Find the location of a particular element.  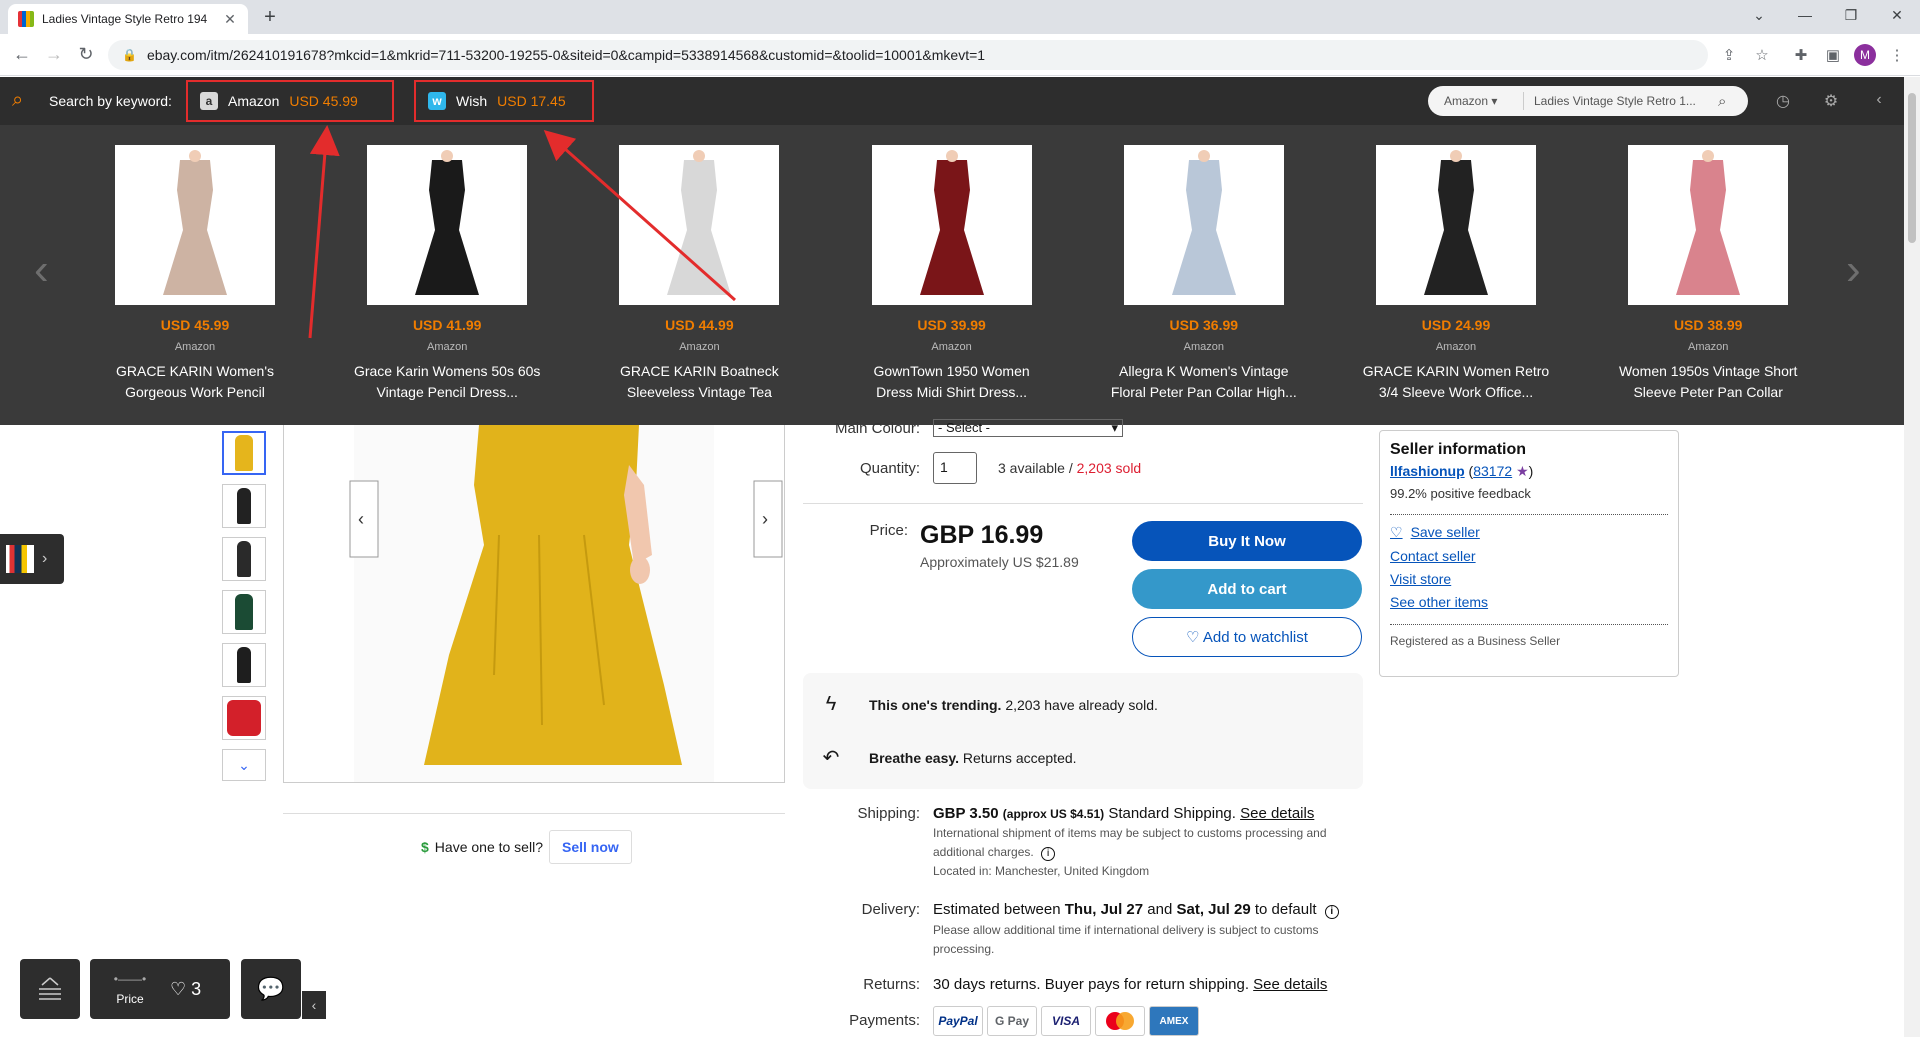

tab-search-chevron-icon: ⌄ is located at coordinates (1759, 15).